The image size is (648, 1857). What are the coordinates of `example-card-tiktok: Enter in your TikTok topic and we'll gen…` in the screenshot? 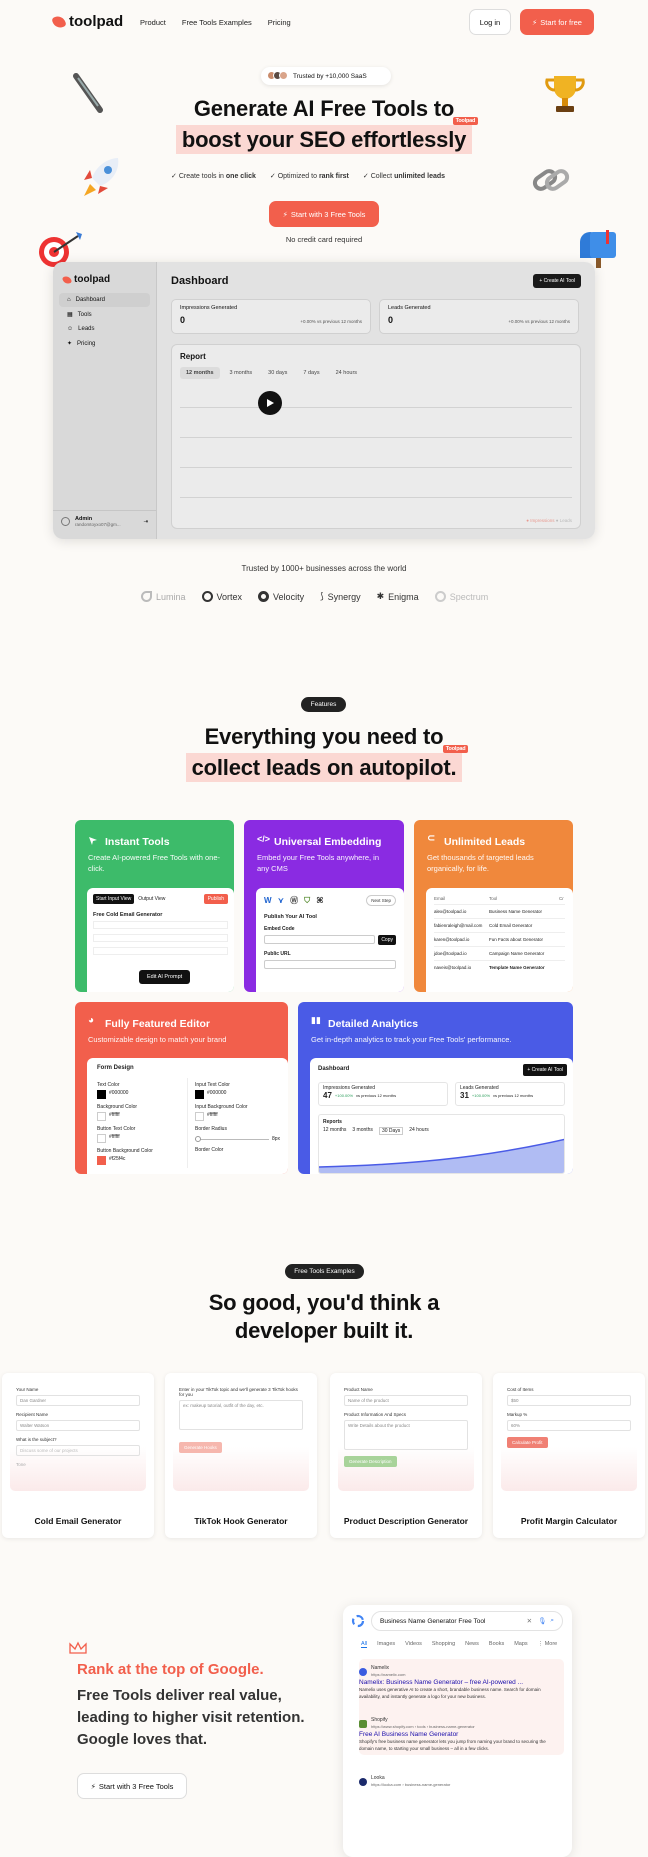 It's located at (241, 1455).